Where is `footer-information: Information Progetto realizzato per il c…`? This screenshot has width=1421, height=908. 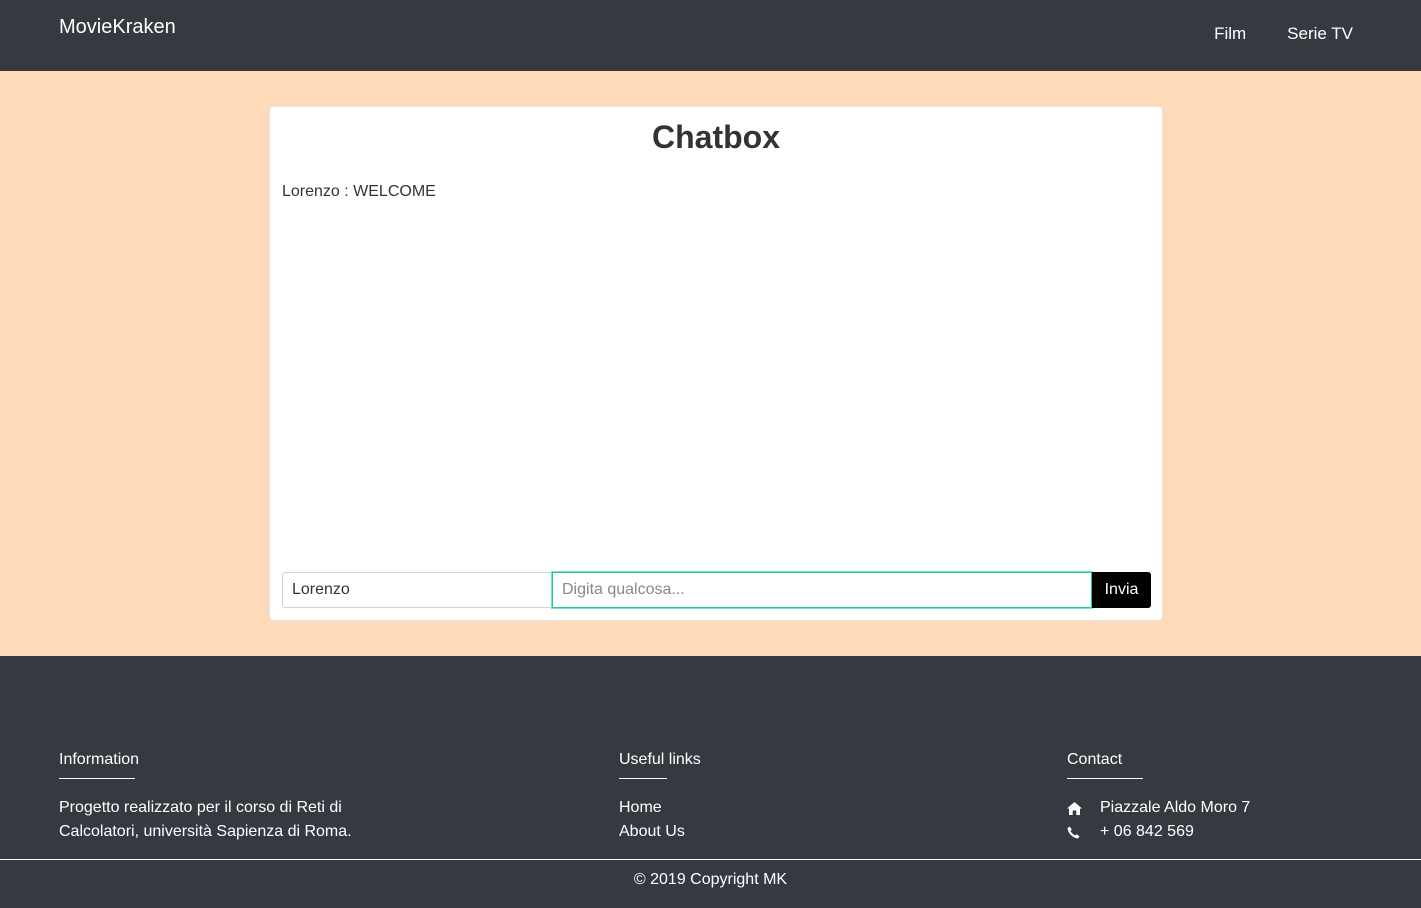 footer-information: Information Progetto realizzato per il c… is located at coordinates (214, 797).